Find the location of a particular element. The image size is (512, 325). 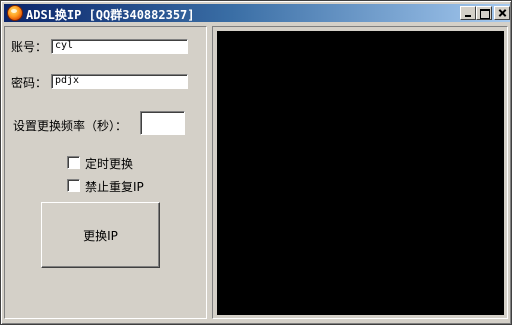

change-ip-button-label: 更换IP is located at coordinates (100, 235).